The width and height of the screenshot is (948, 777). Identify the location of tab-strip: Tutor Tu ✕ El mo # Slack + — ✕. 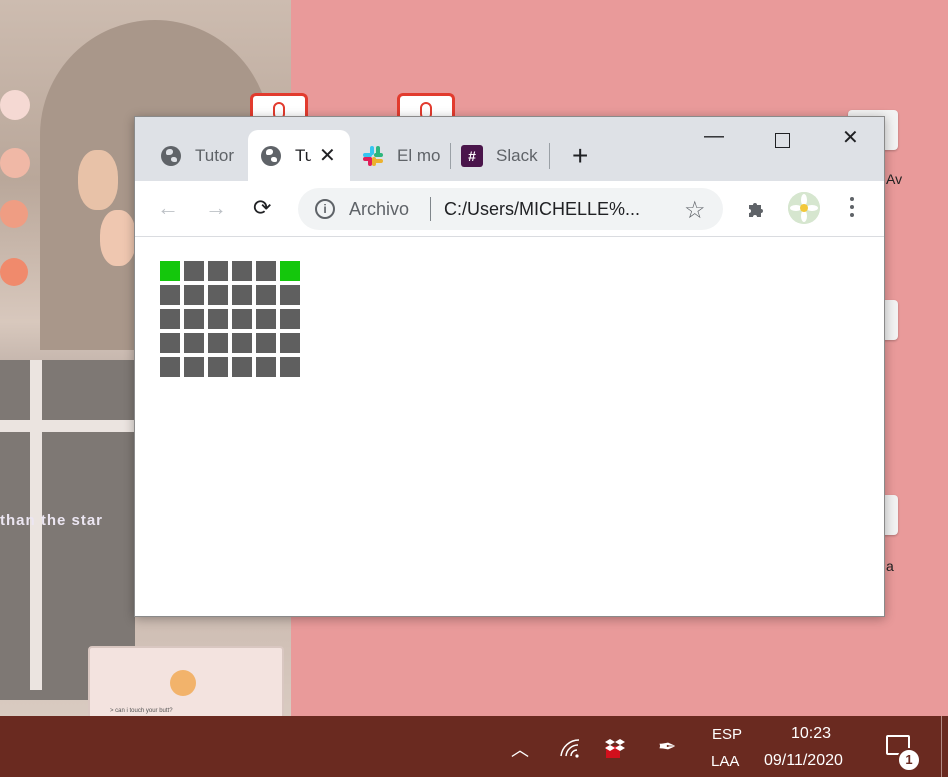
(509, 149).